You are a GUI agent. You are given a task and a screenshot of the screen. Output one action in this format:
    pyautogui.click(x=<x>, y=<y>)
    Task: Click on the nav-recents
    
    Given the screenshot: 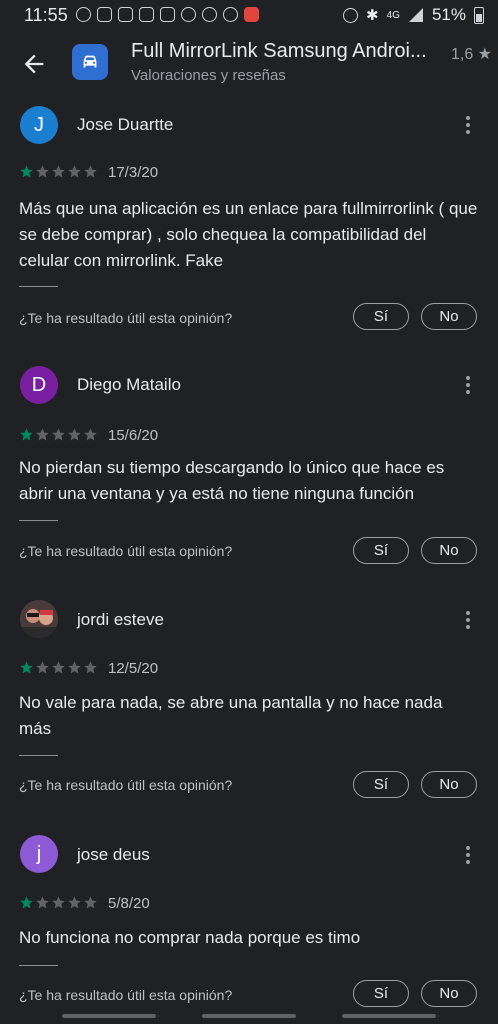 What is the action you would take?
    pyautogui.click(x=109, y=1016)
    